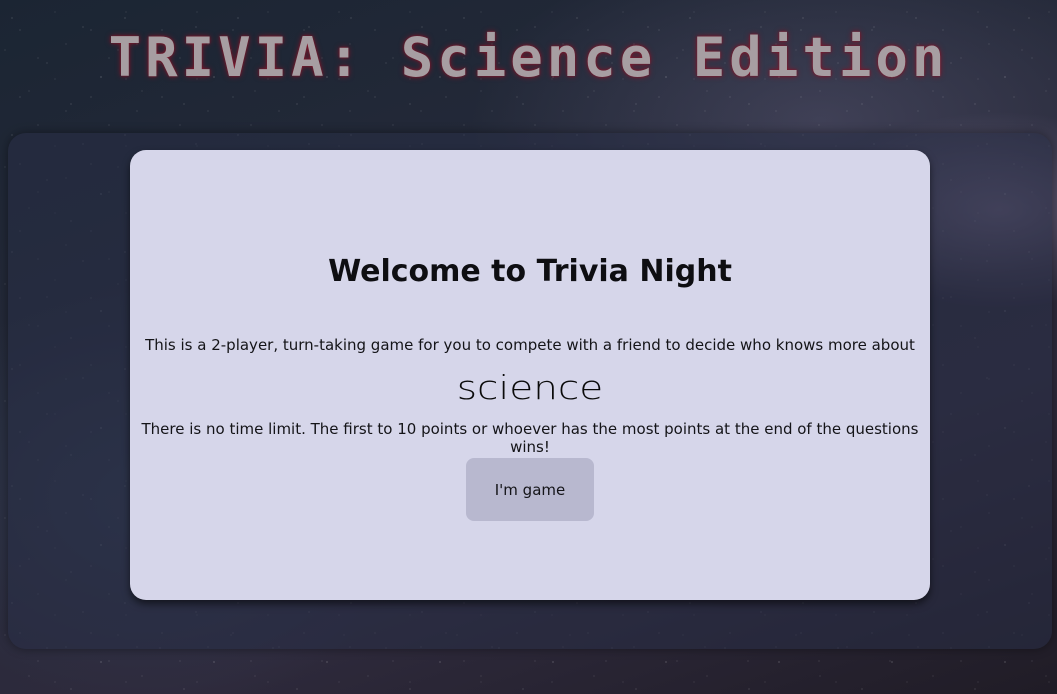 The image size is (1057, 694). Describe the element at coordinates (530, 489) in the screenshot. I see `start-game-button: I'm game` at that location.